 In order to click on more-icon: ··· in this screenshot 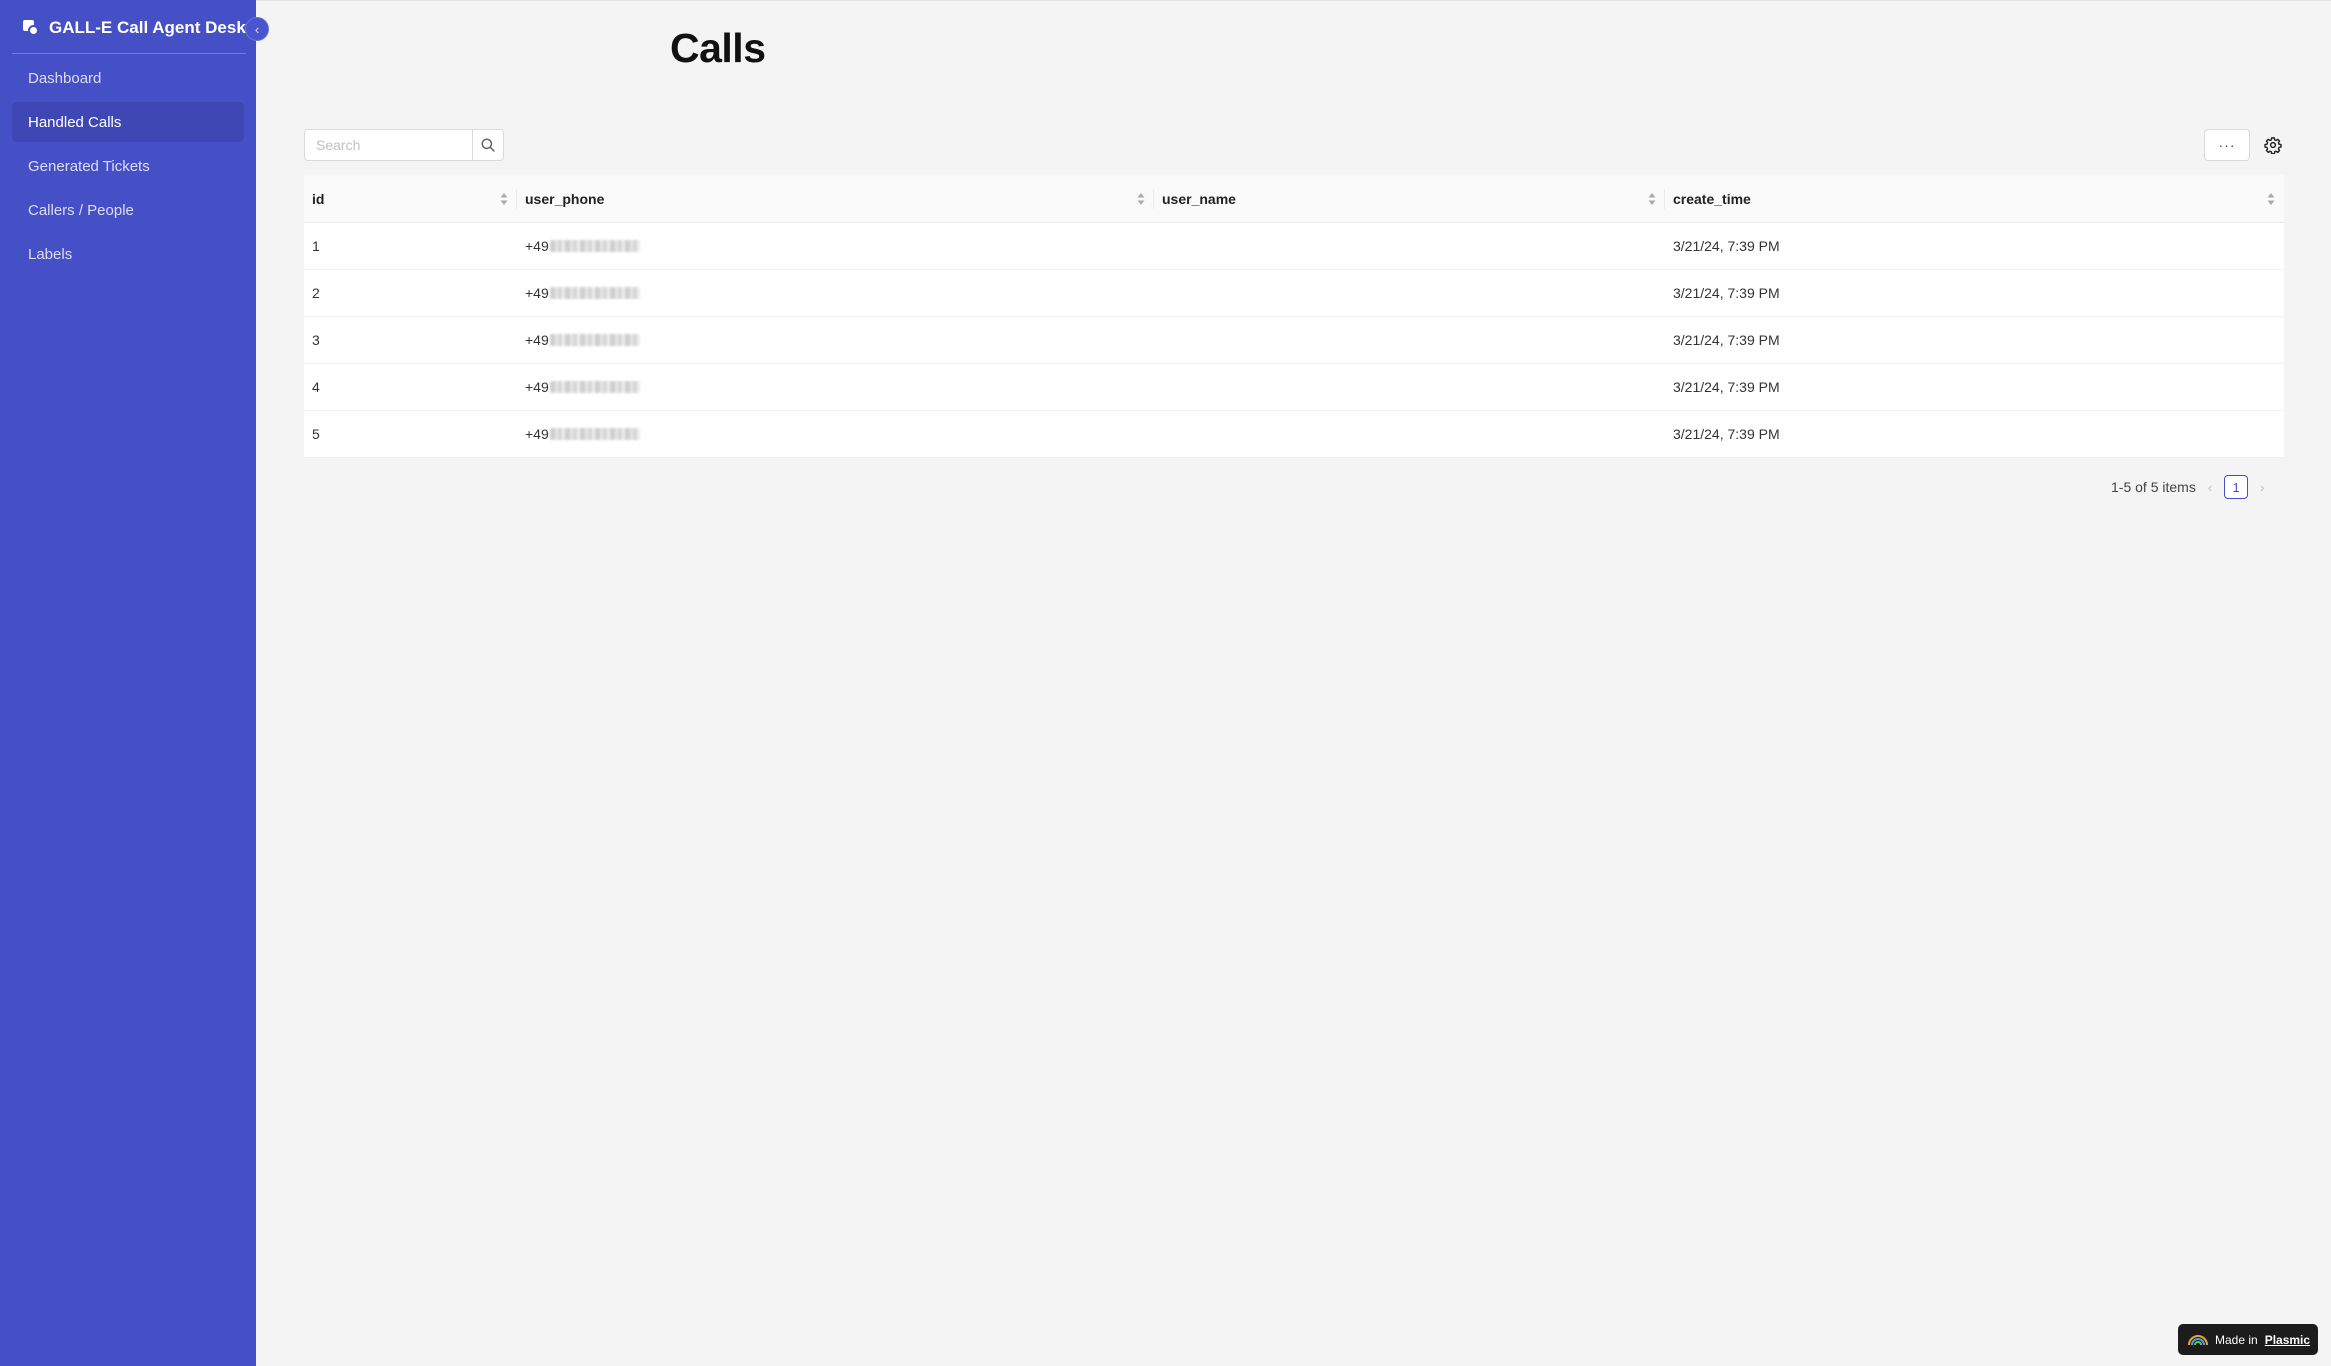, I will do `click(2227, 145)`.